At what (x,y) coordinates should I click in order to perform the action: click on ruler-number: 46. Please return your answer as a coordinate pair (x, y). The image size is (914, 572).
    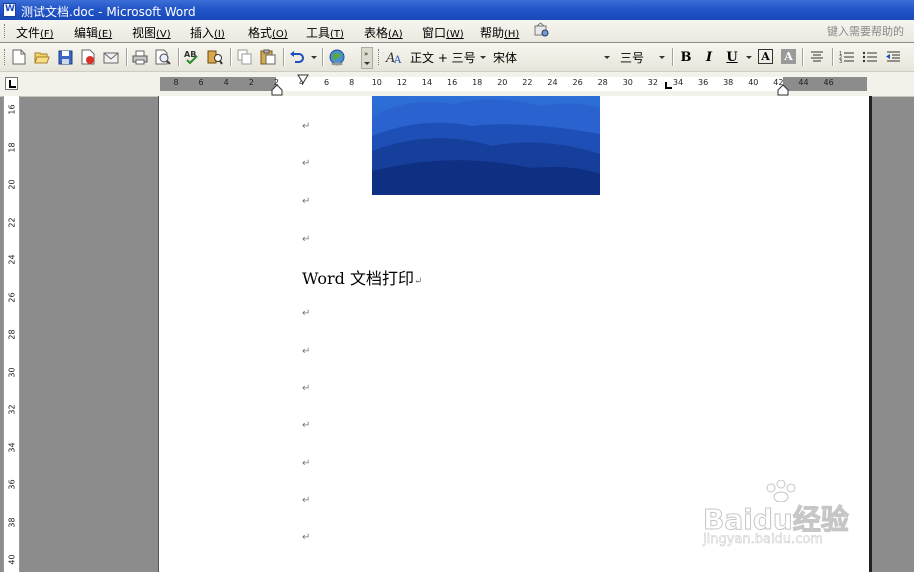
    Looking at the image, I should click on (828, 82).